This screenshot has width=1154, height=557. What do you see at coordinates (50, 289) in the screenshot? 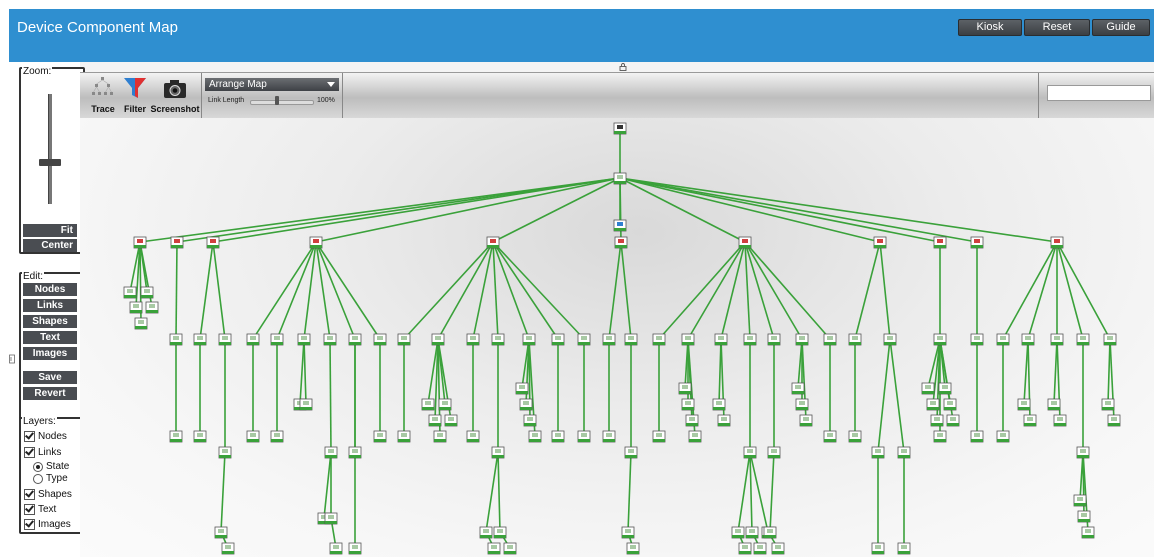
I see `edit-nodes-button: Nodes` at bounding box center [50, 289].